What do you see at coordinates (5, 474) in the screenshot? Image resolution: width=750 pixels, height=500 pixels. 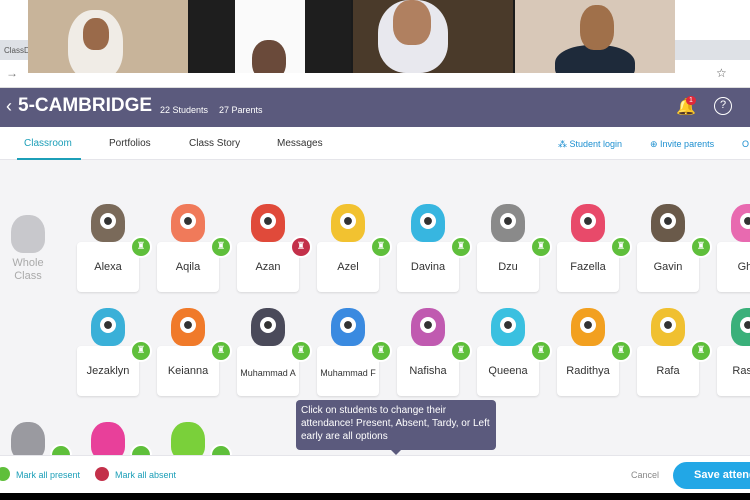 I see `present-icon` at bounding box center [5, 474].